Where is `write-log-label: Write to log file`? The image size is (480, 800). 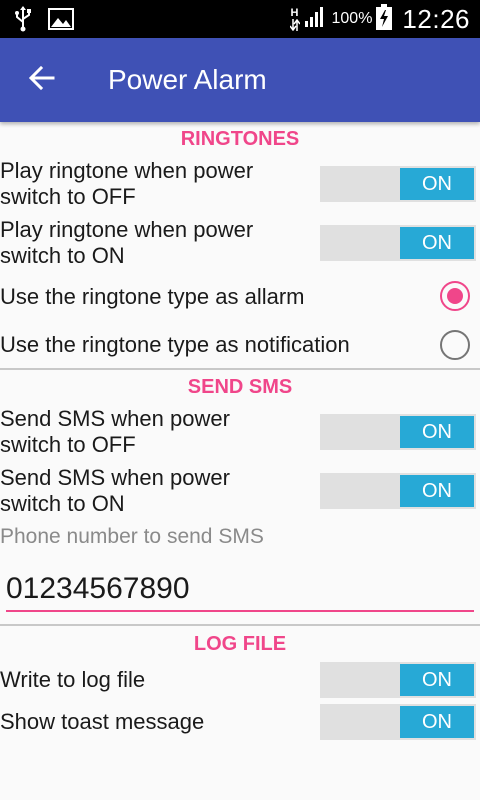 write-log-label: Write to log file is located at coordinates (73, 679).